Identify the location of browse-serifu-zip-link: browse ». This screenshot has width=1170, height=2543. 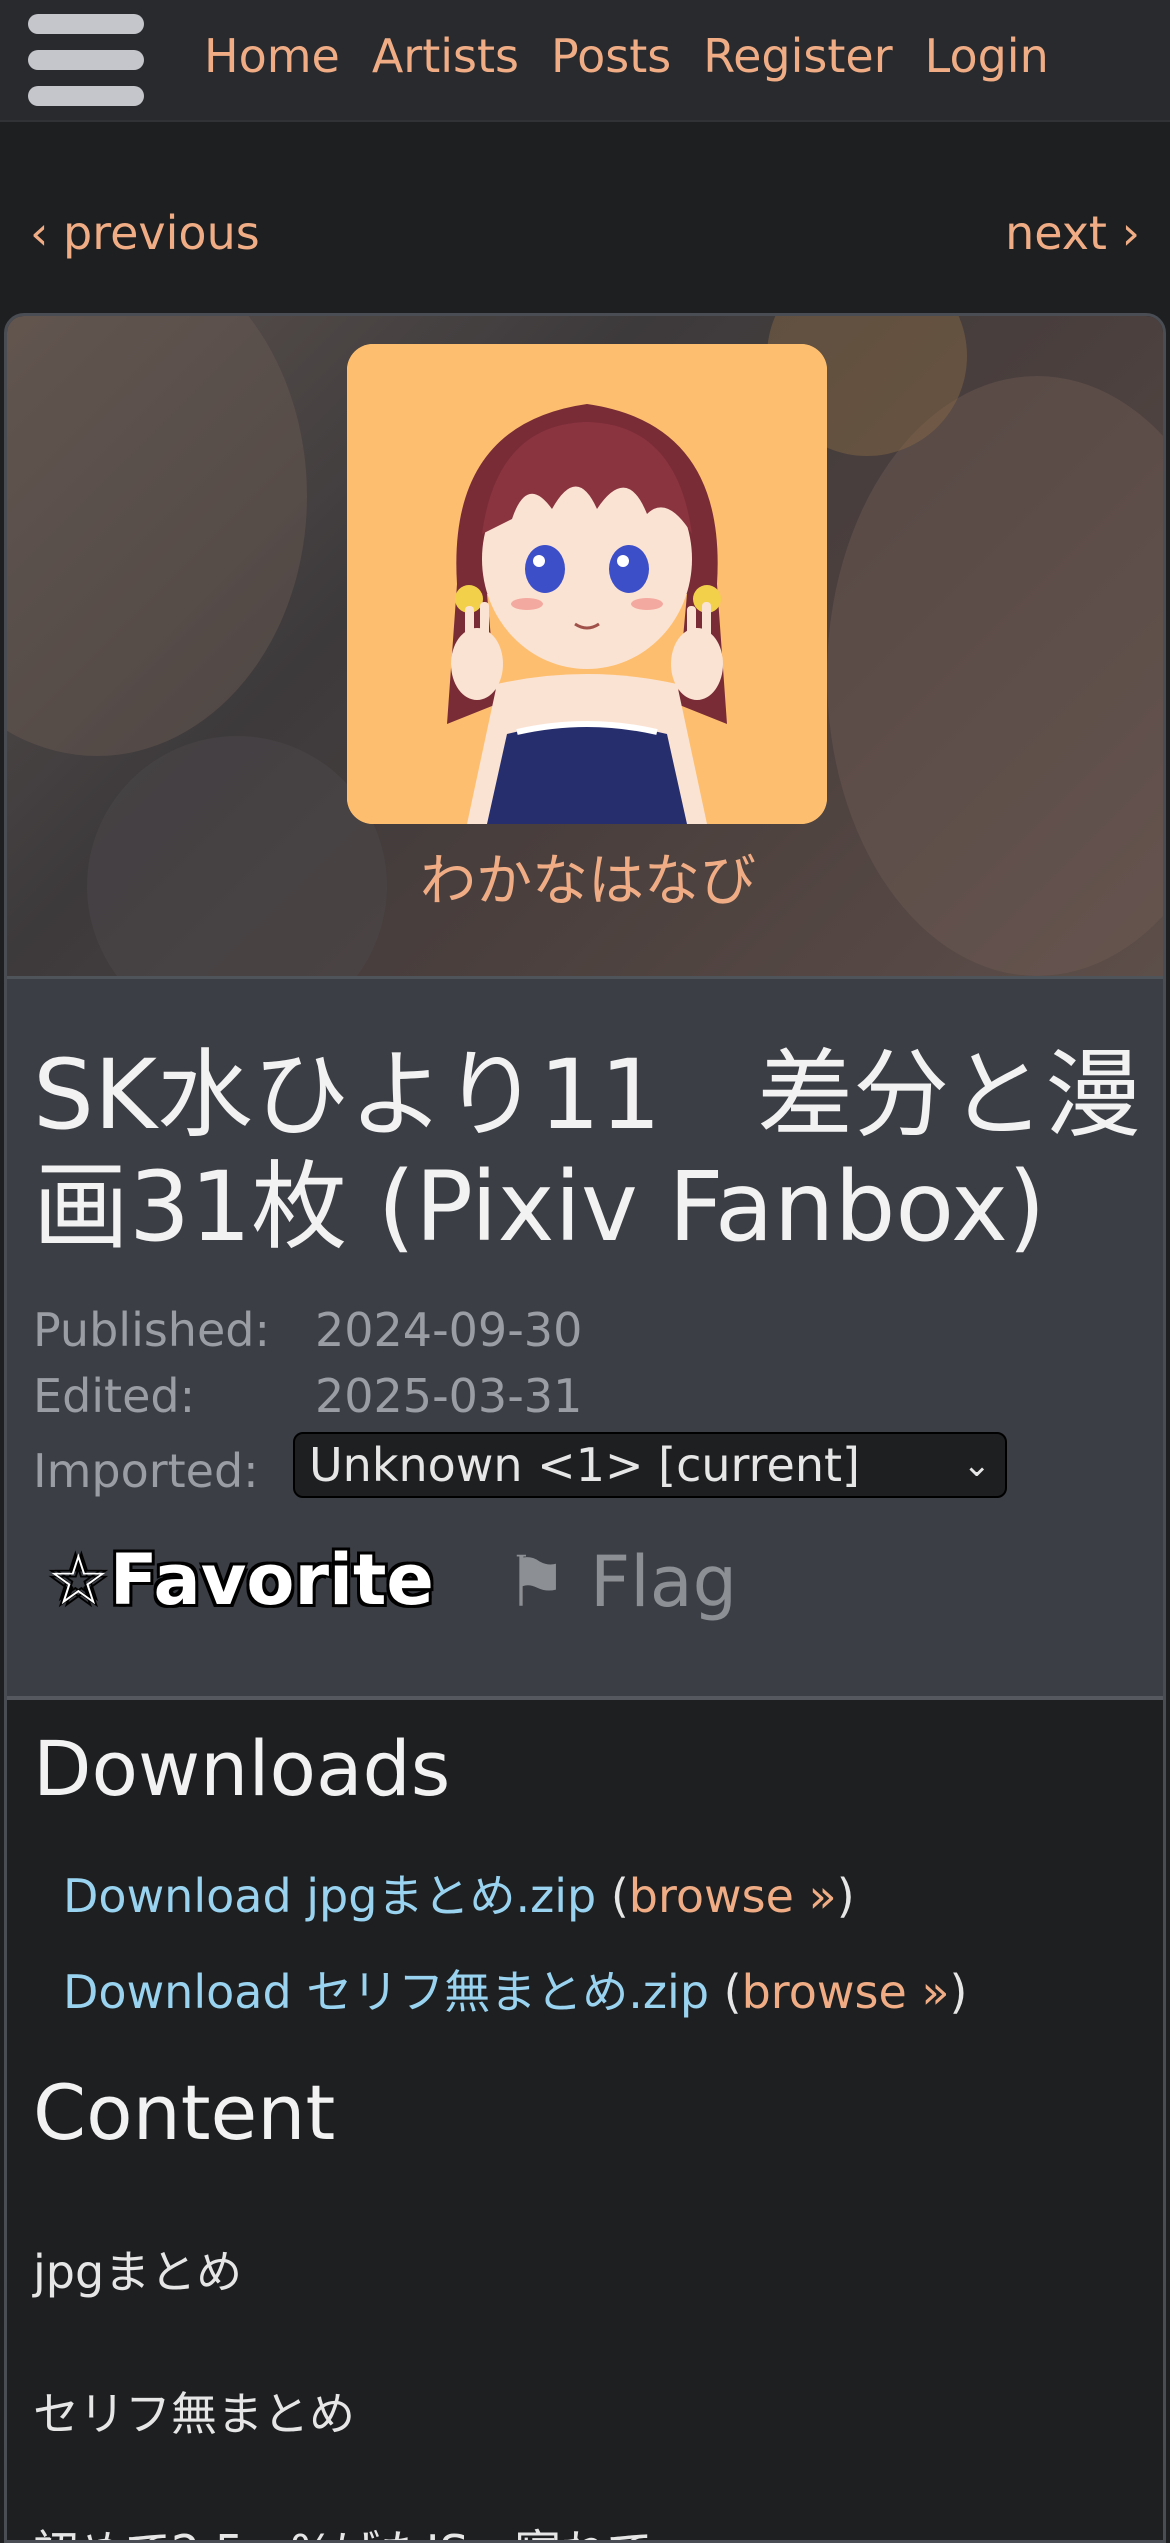
(846, 1992).